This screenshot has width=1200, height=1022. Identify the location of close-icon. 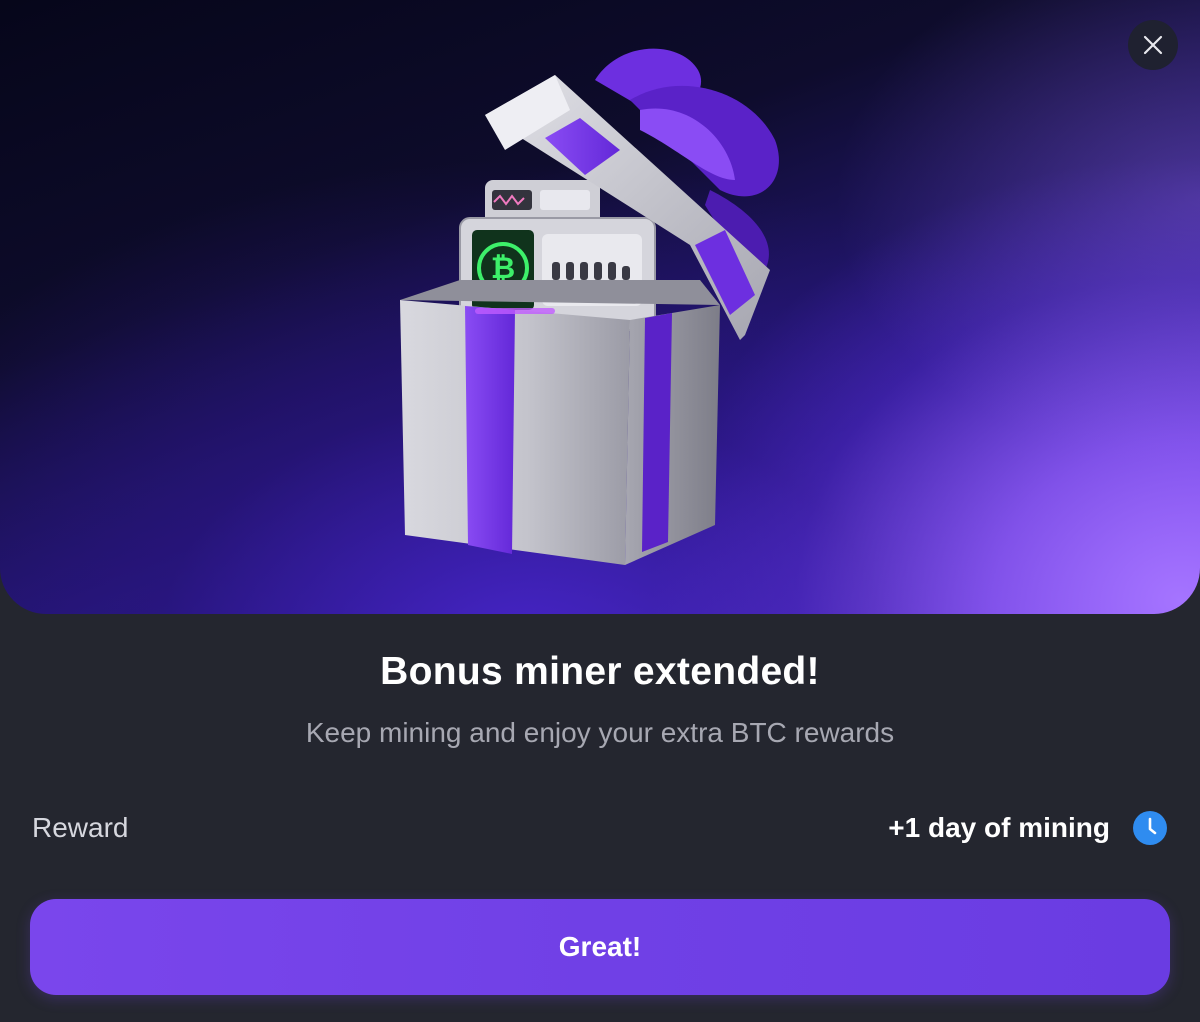
(1153, 45).